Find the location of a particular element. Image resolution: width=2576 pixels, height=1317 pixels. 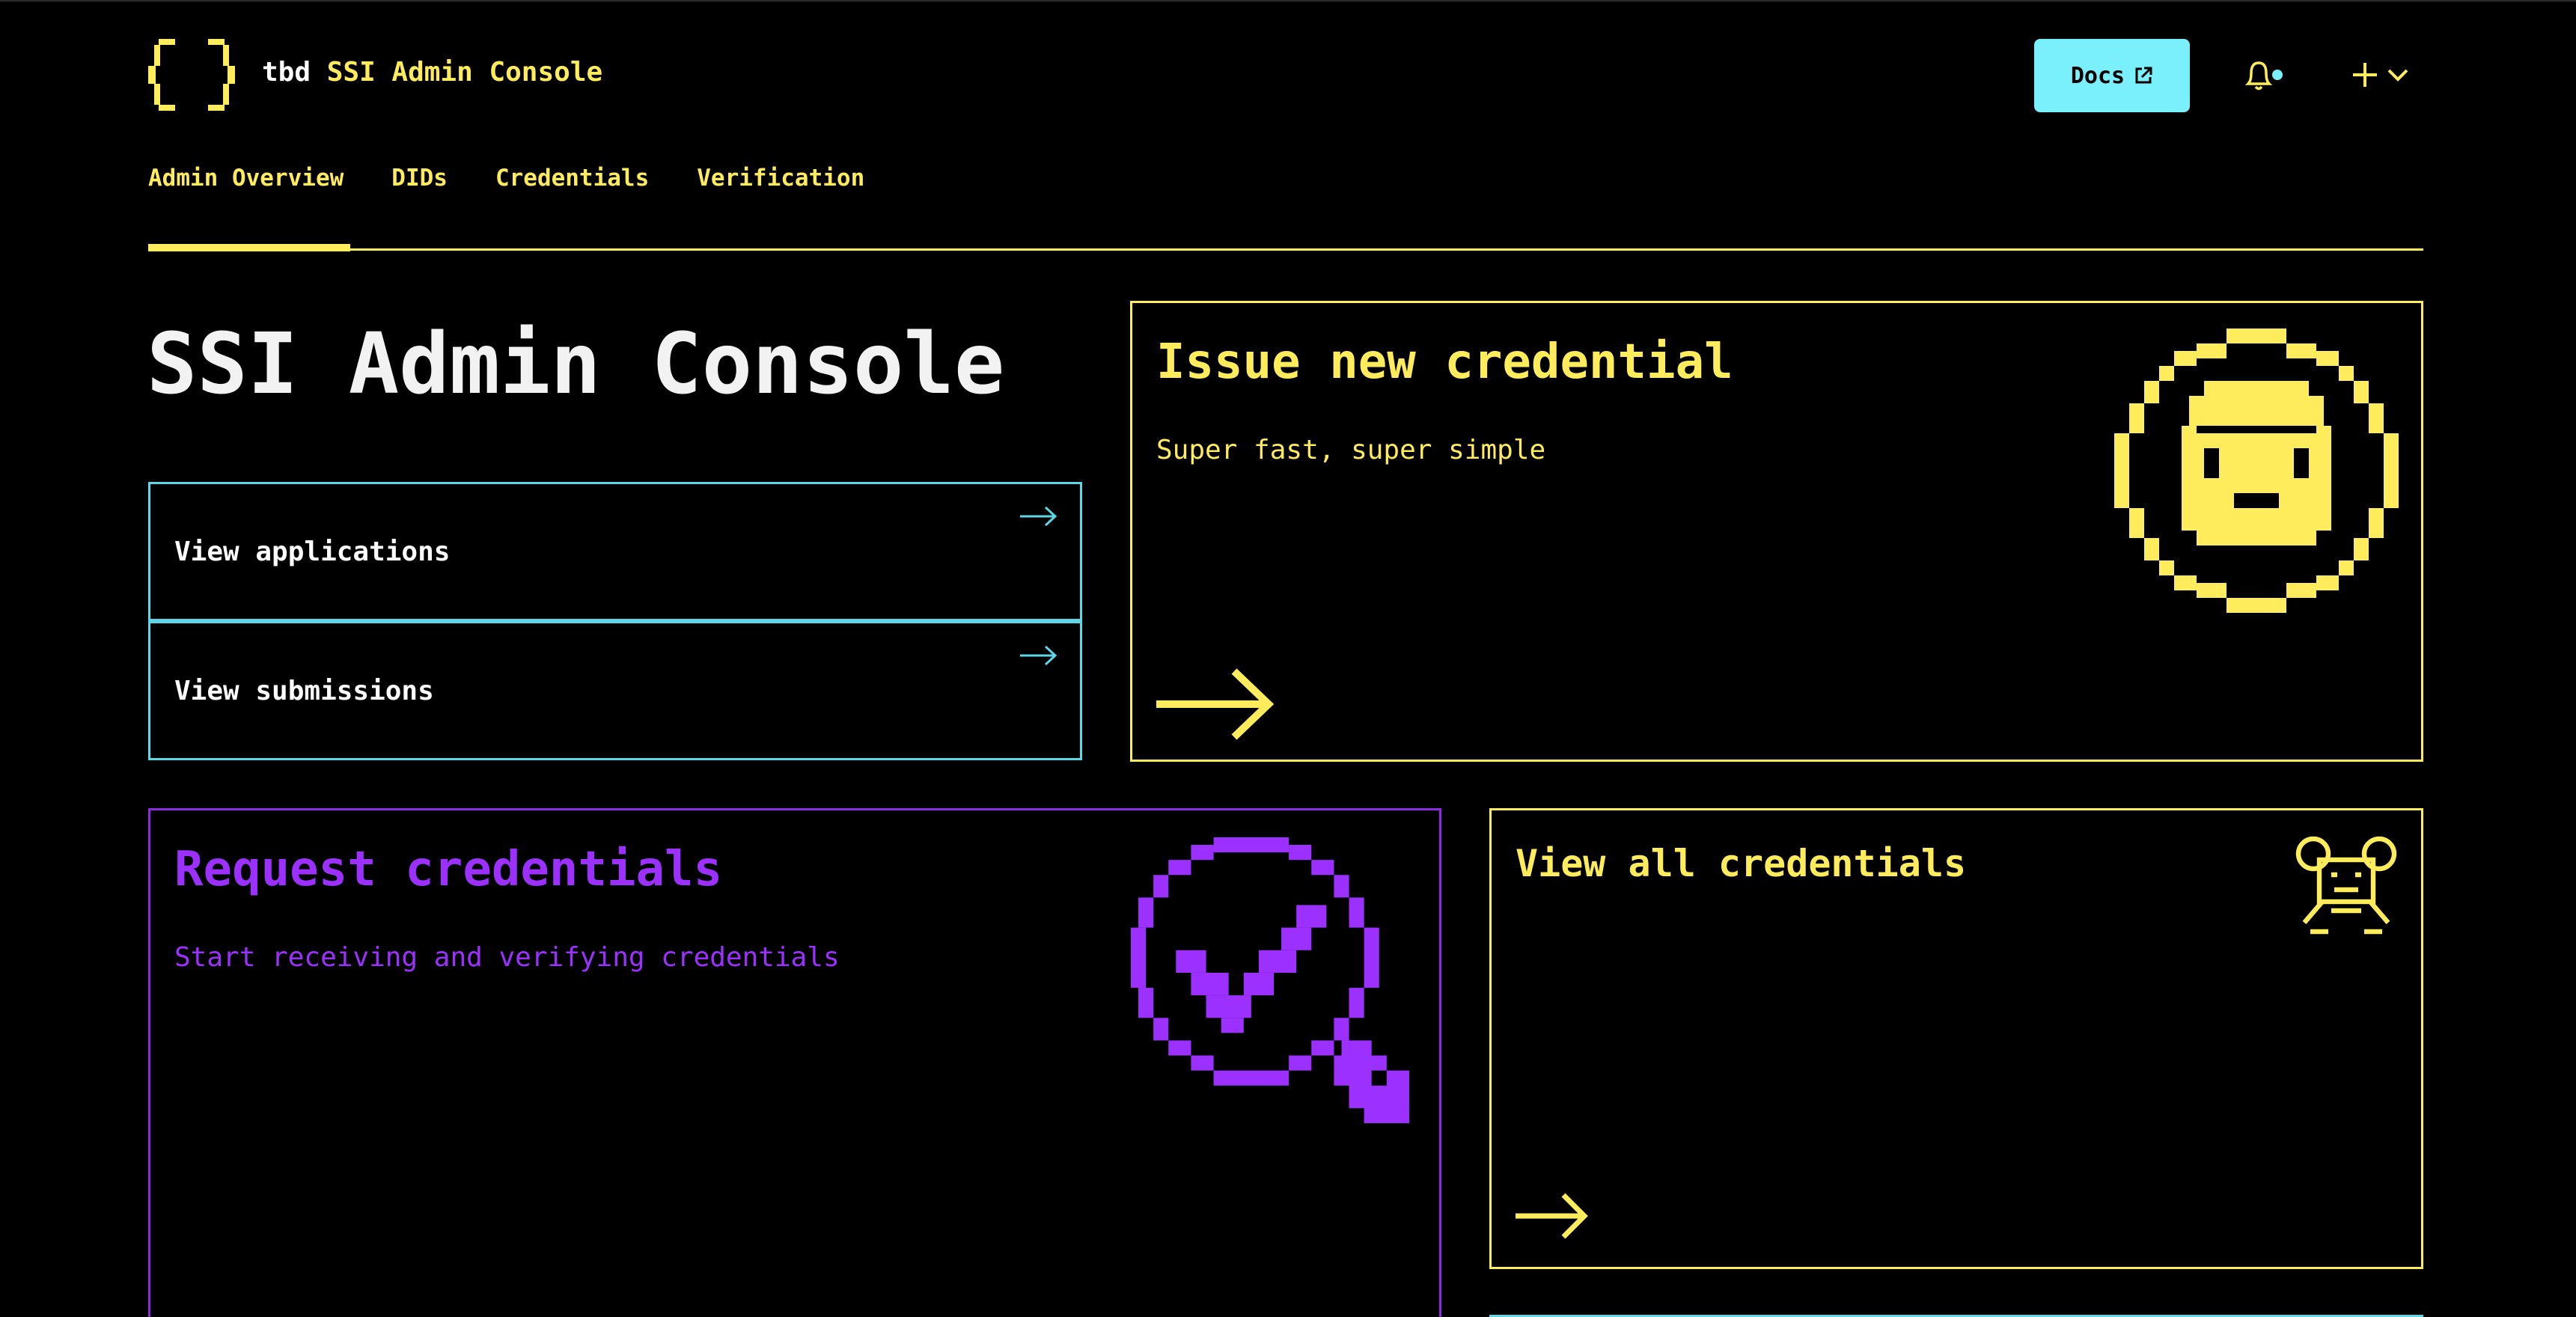

tab-credentials: Credentials is located at coordinates (572, 178).